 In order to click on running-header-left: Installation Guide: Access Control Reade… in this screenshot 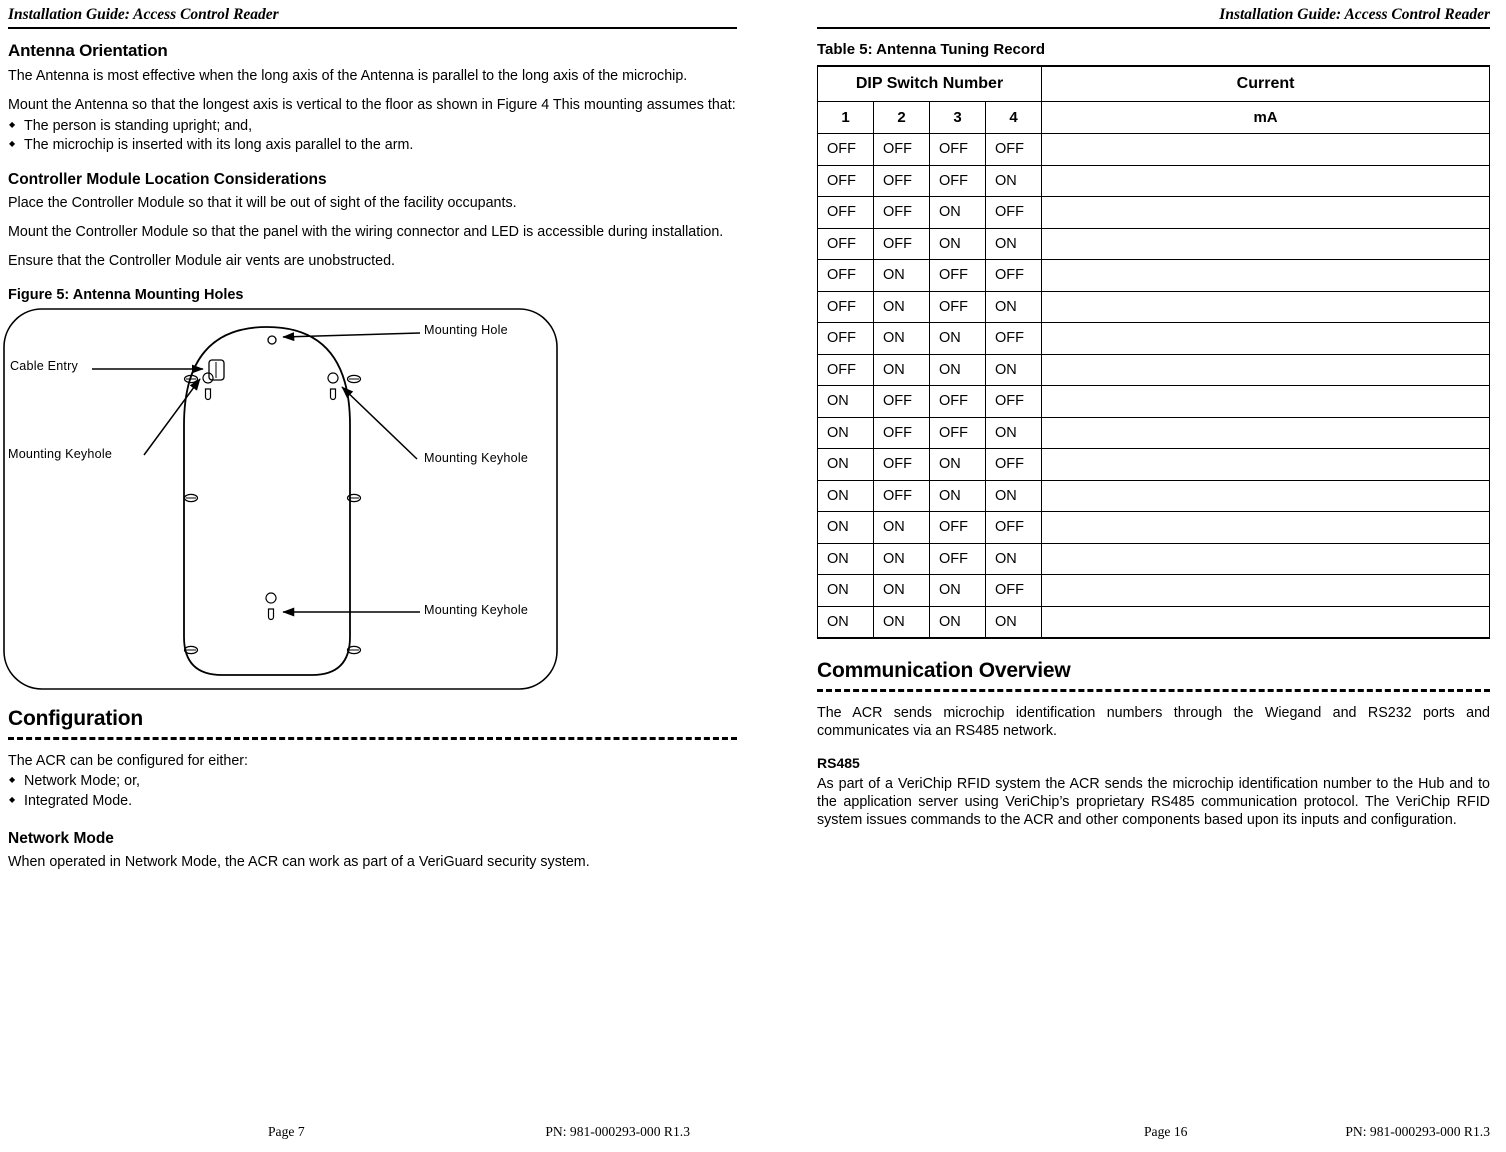, I will do `click(143, 14)`.